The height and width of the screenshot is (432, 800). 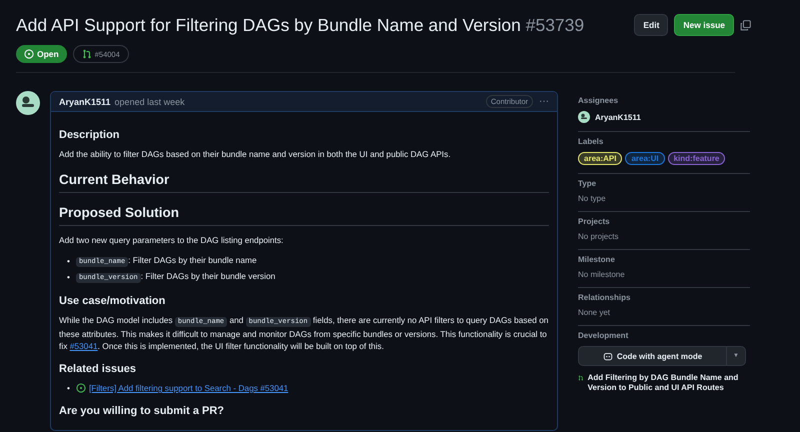 What do you see at coordinates (602, 274) in the screenshot?
I see `sidebar-value: No milestone` at bounding box center [602, 274].